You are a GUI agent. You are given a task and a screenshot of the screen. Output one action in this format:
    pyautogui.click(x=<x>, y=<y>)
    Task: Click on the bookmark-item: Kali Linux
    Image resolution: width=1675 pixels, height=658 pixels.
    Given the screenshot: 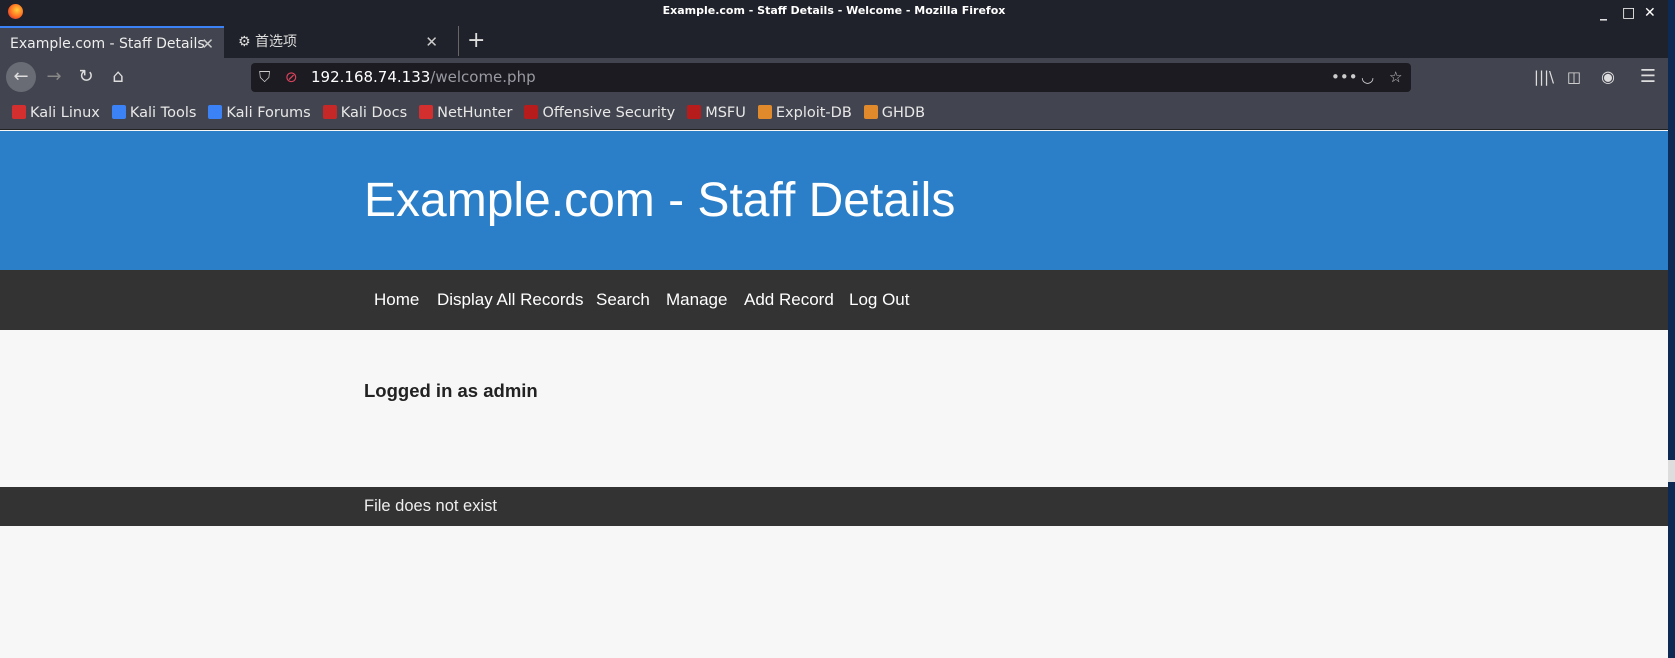 What is the action you would take?
    pyautogui.click(x=56, y=113)
    